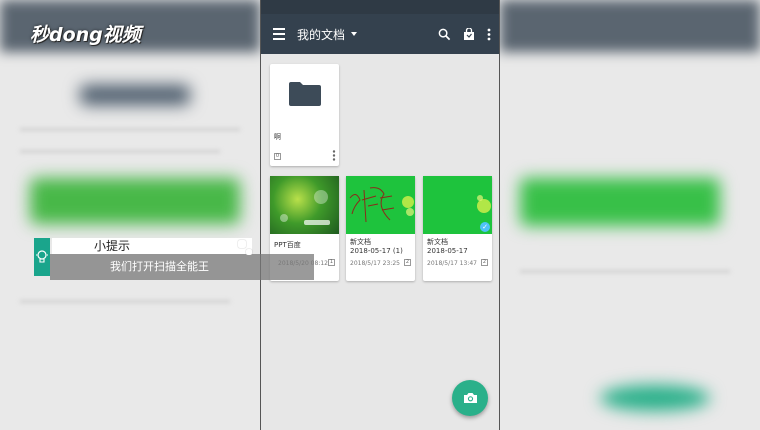  I want to click on menu-icon, so click(279, 34).